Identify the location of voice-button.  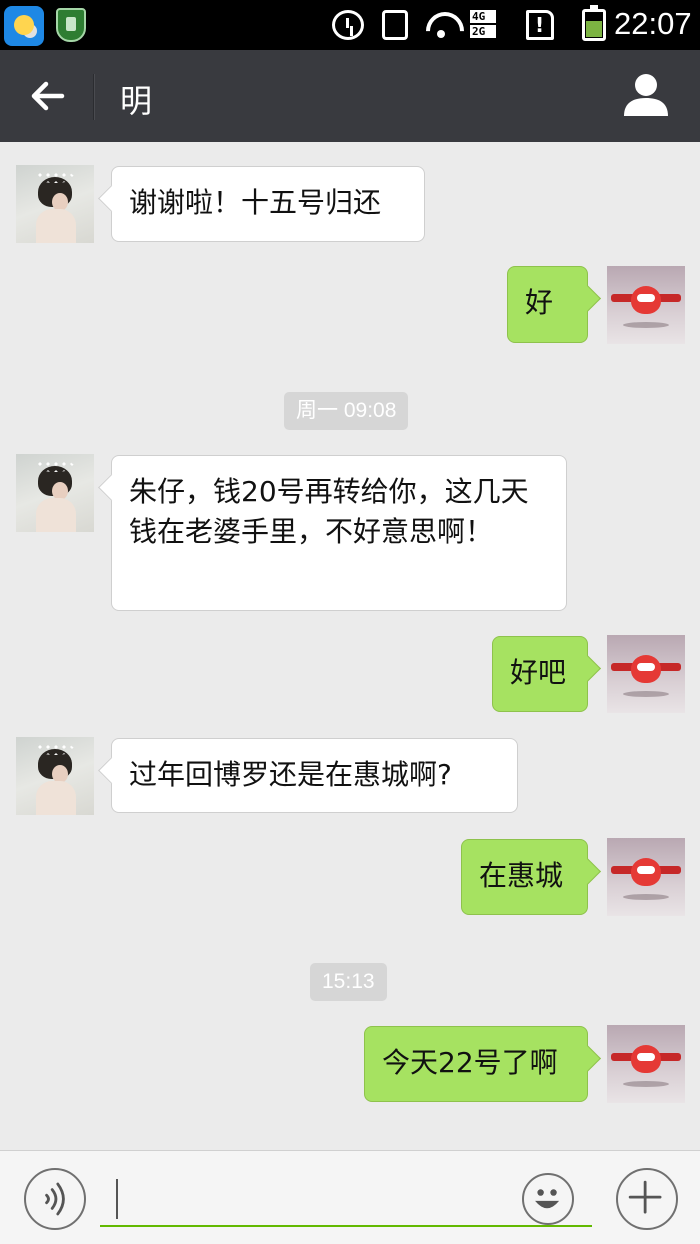
(55, 1199).